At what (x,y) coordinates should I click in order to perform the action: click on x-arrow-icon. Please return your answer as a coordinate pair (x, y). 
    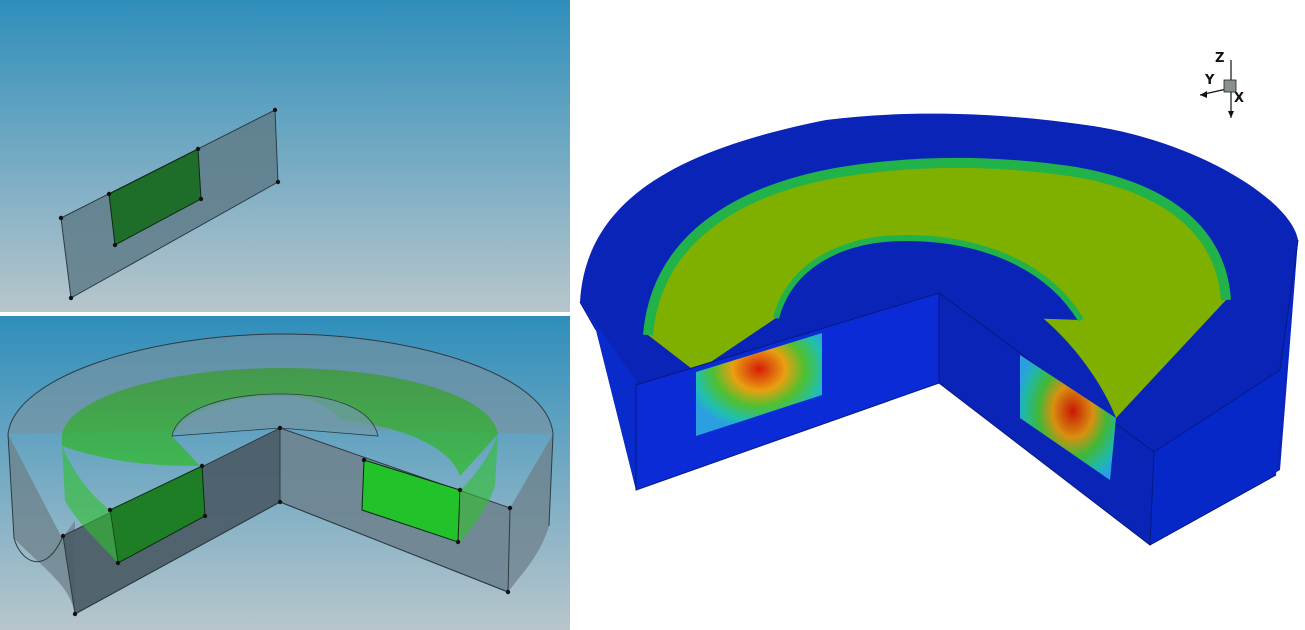
    Looking at the image, I should click on (1231, 114).